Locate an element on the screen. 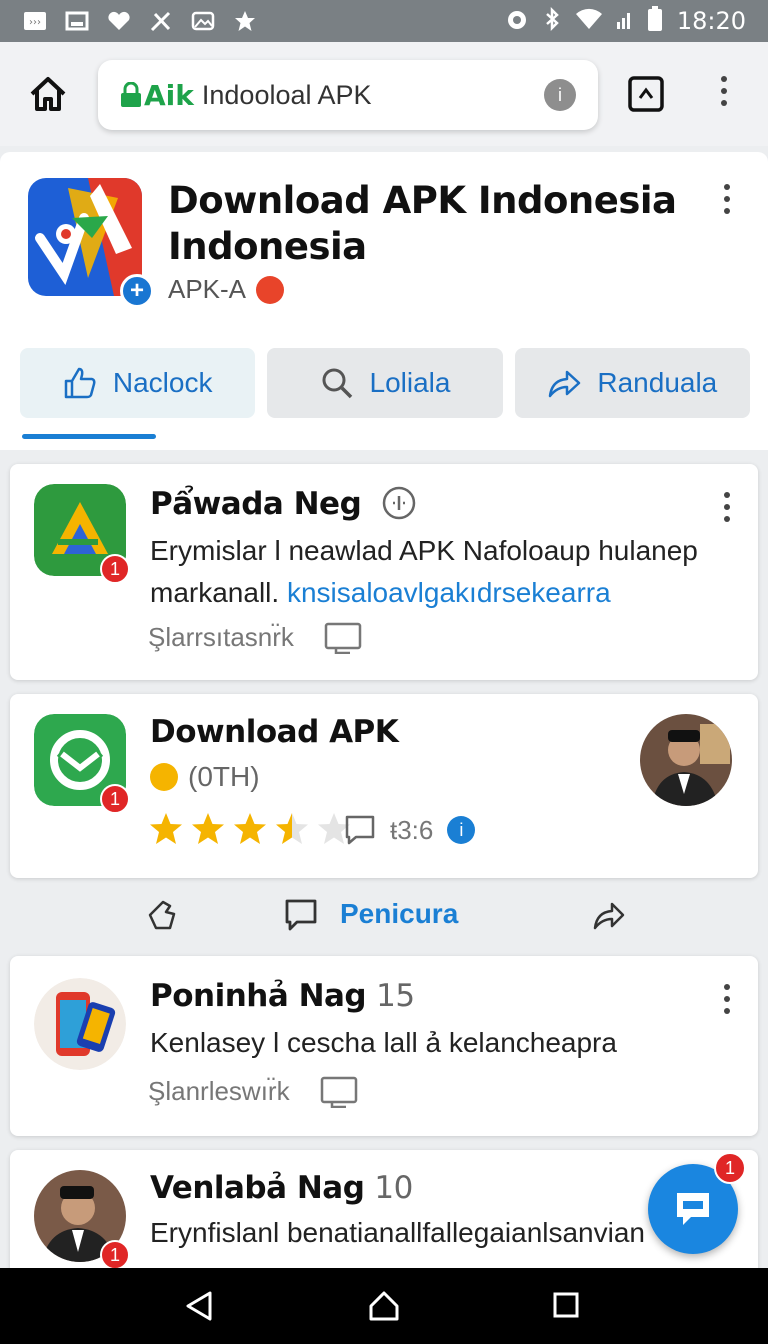  alarm-icon is located at coordinates (517, 21).